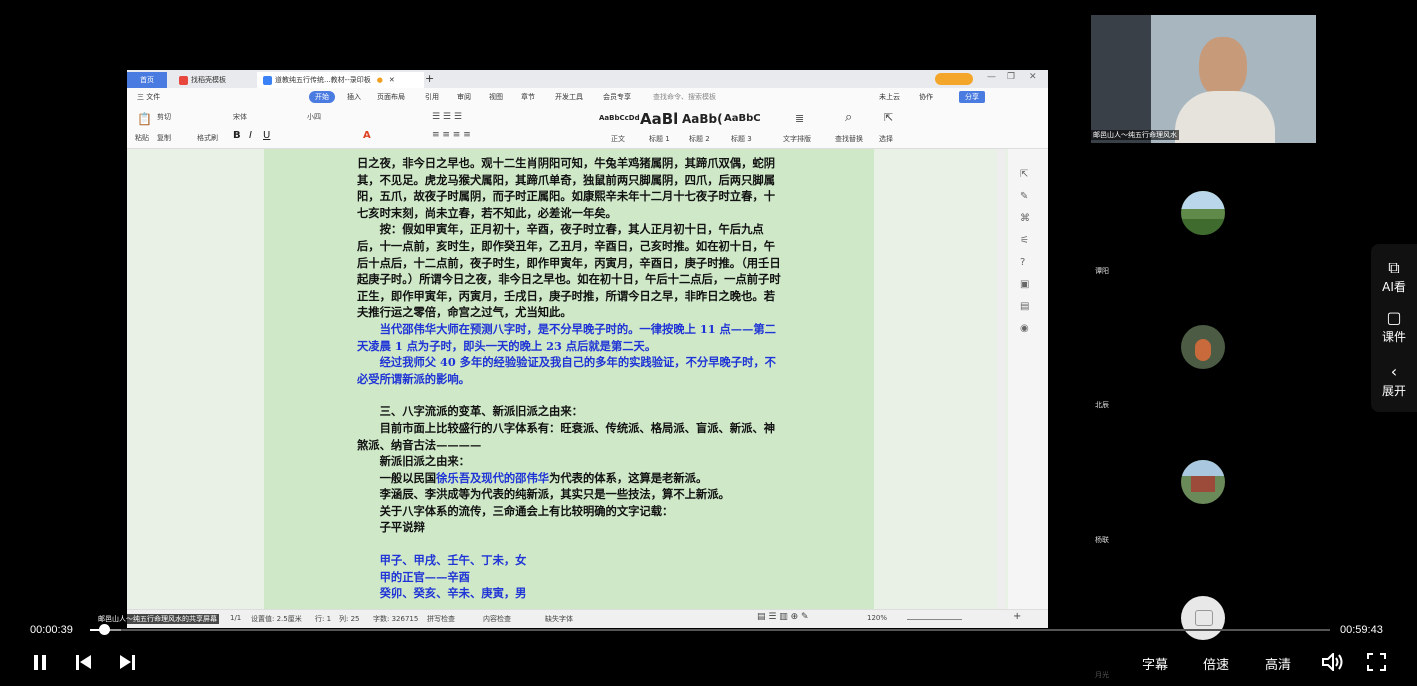 The width and height of the screenshot is (1417, 686). I want to click on style-h3-preview: AaBbC, so click(742, 118).